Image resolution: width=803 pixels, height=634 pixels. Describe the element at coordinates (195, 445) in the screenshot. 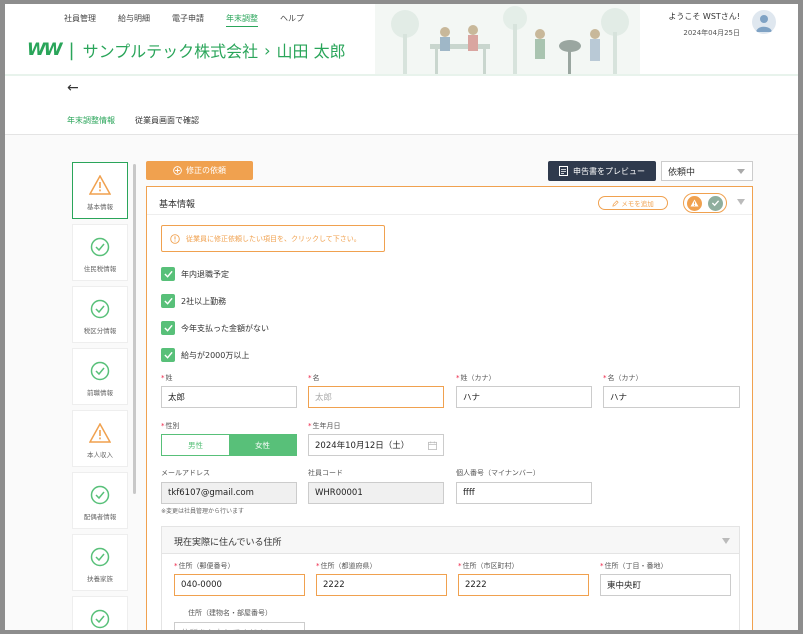

I see `gender-option-male: 男性` at that location.